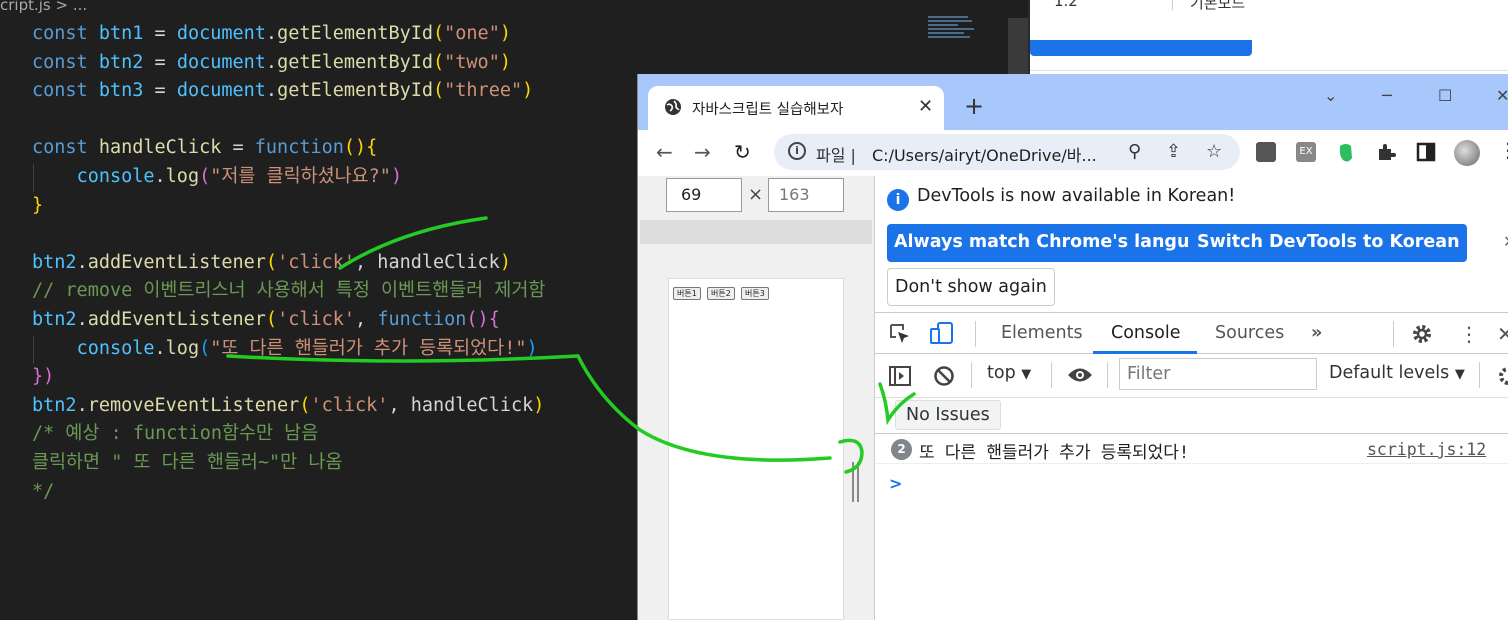  I want to click on page-button-2: 버튼2, so click(721, 293).